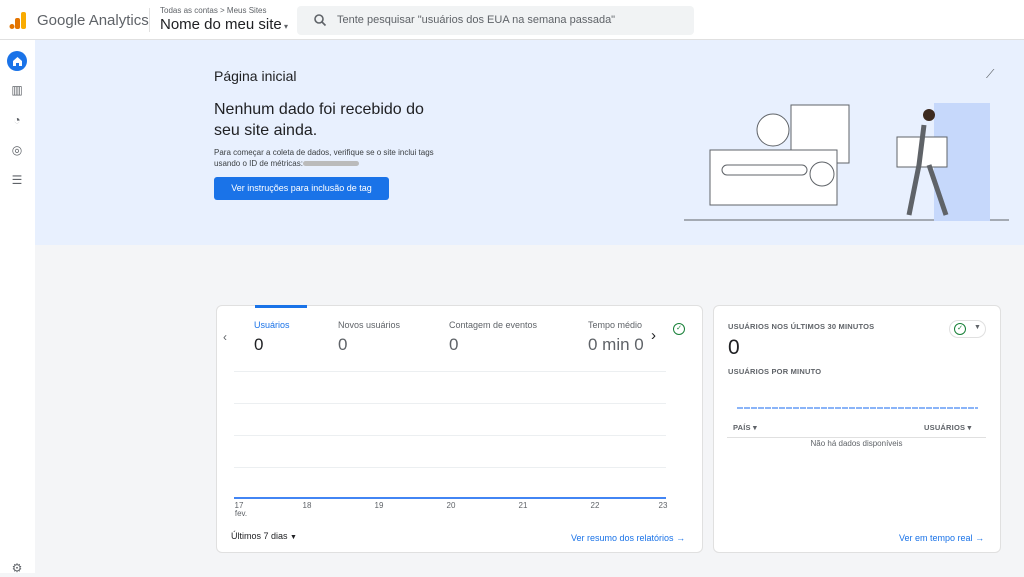 This screenshot has width=1024, height=577. Describe the element at coordinates (846, 162) in the screenshot. I see `illustration` at that location.